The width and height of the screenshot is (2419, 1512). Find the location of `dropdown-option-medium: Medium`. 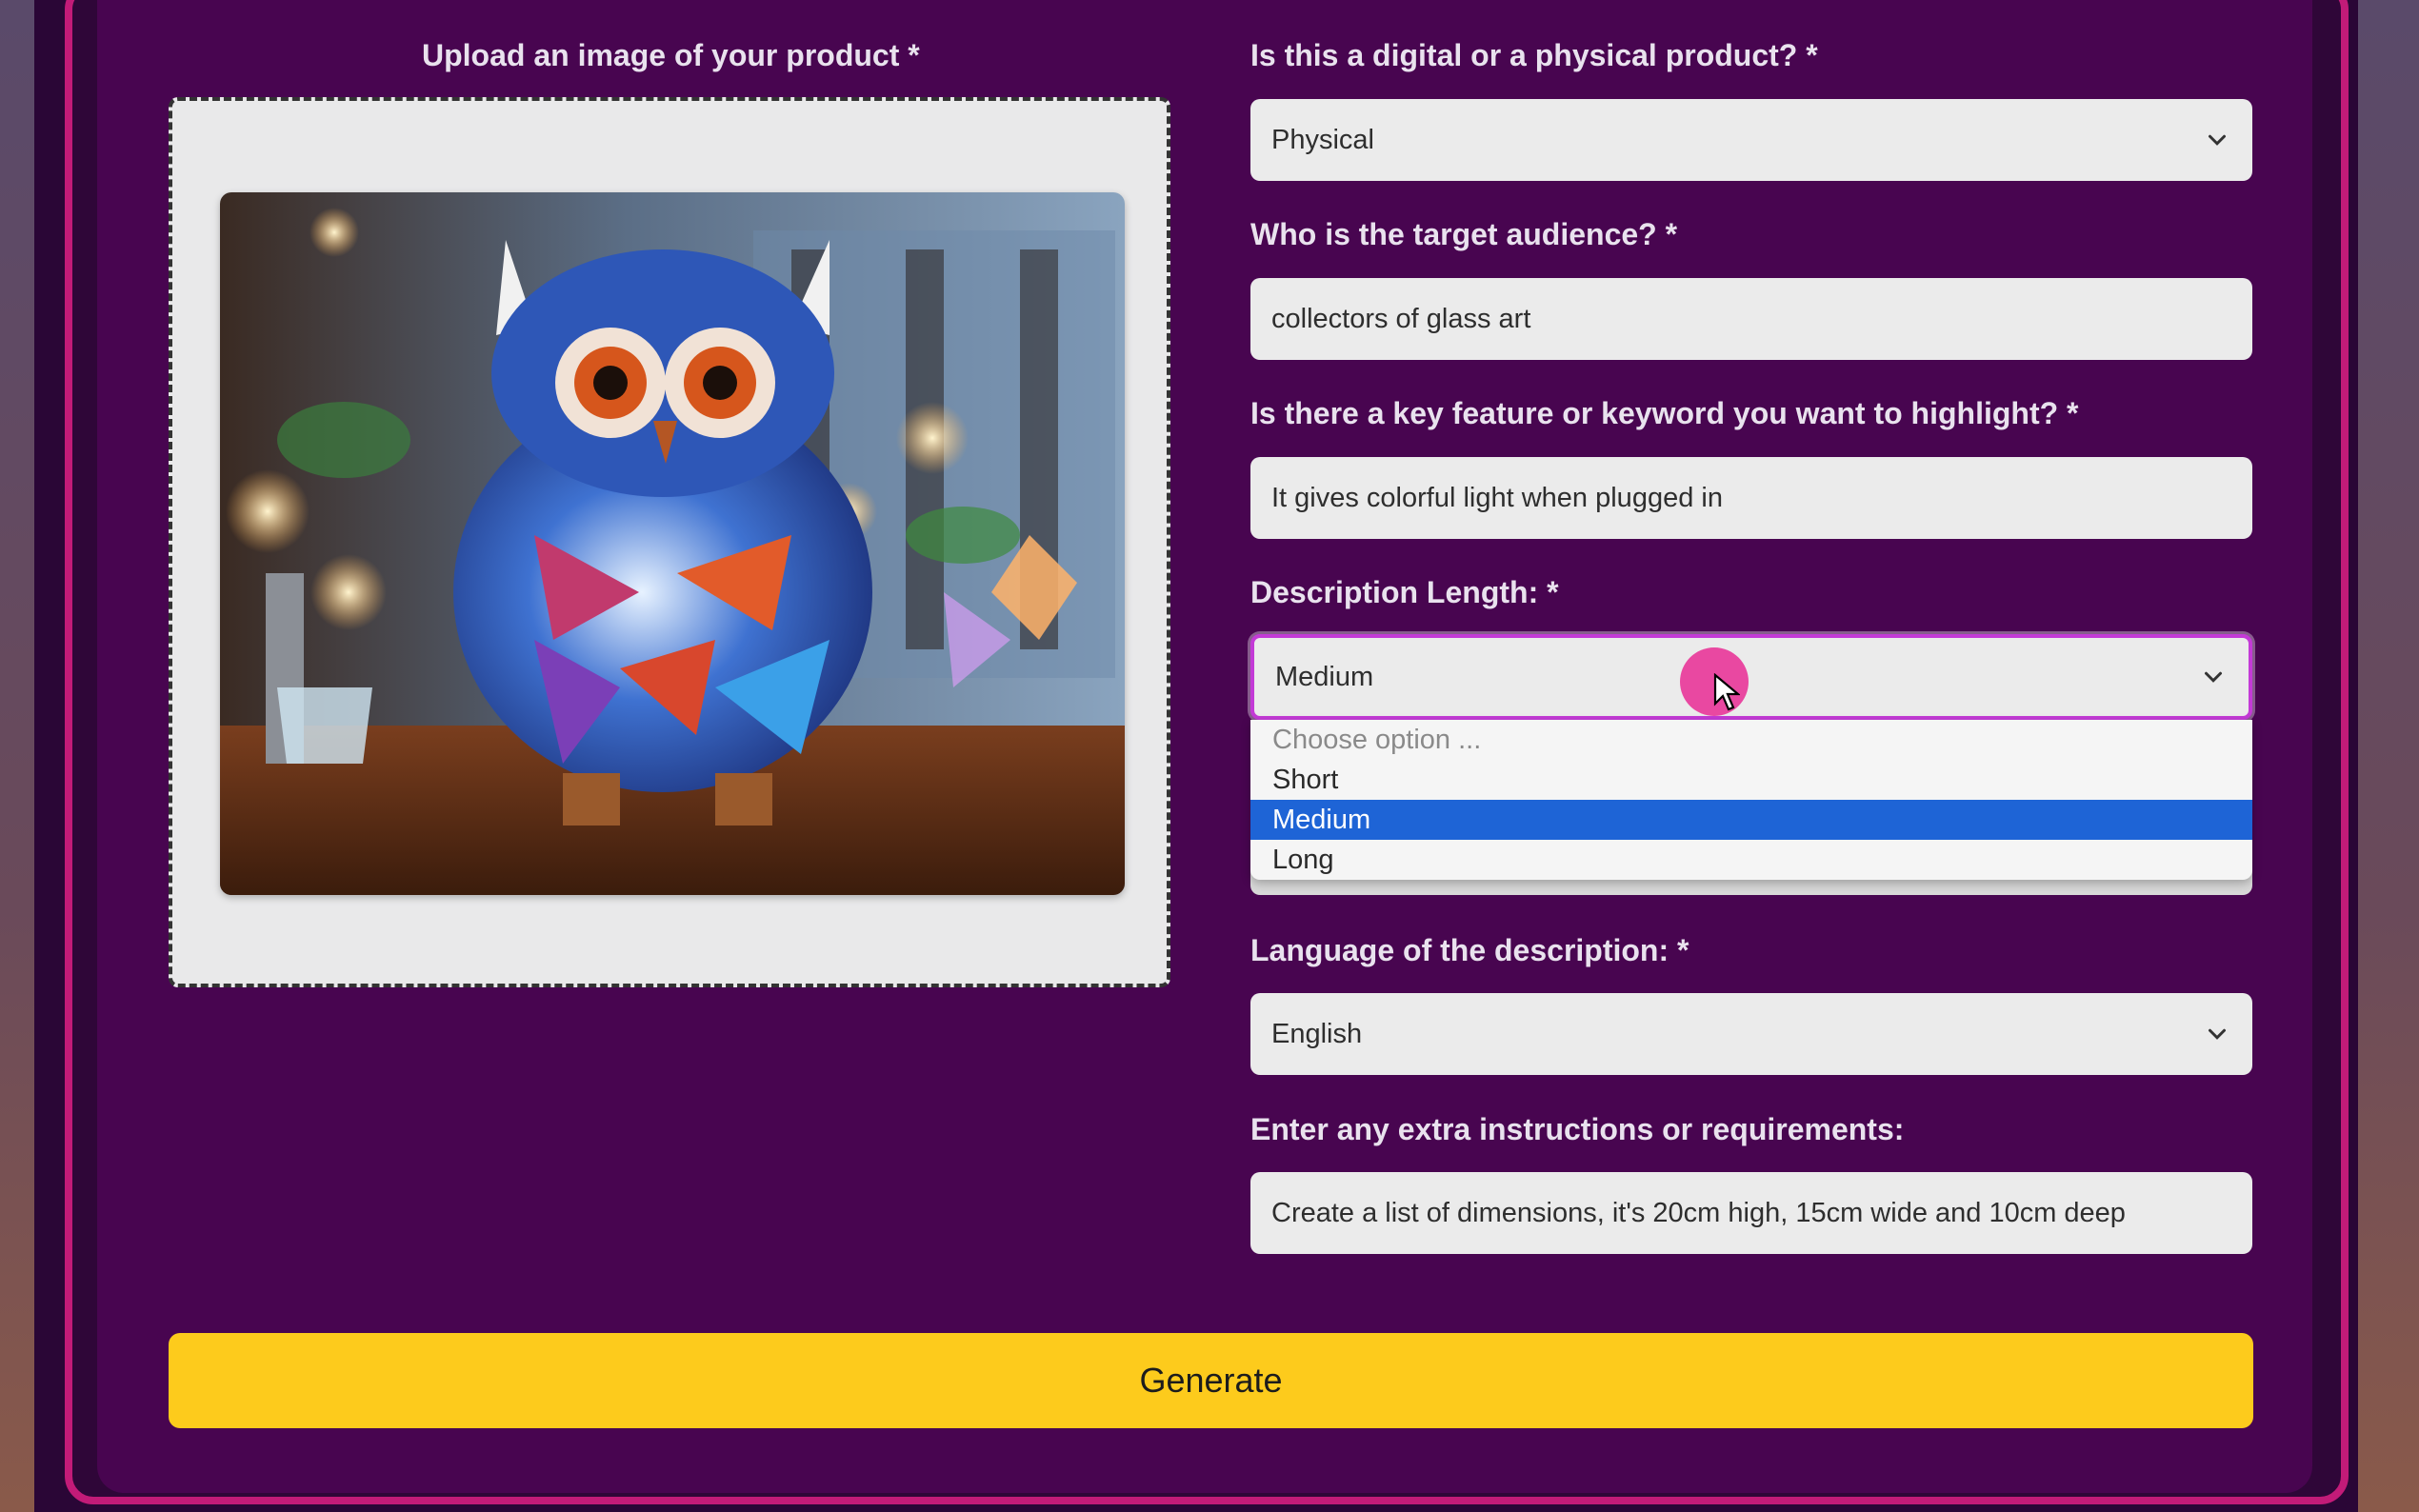

dropdown-option-medium: Medium is located at coordinates (1751, 820).